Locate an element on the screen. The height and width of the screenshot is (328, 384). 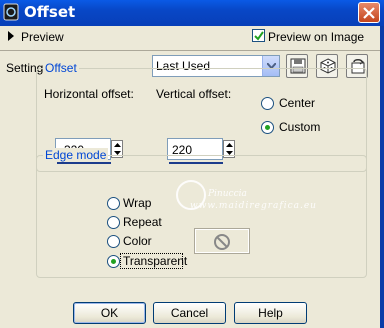
wrap-radio is located at coordinates (113, 203).